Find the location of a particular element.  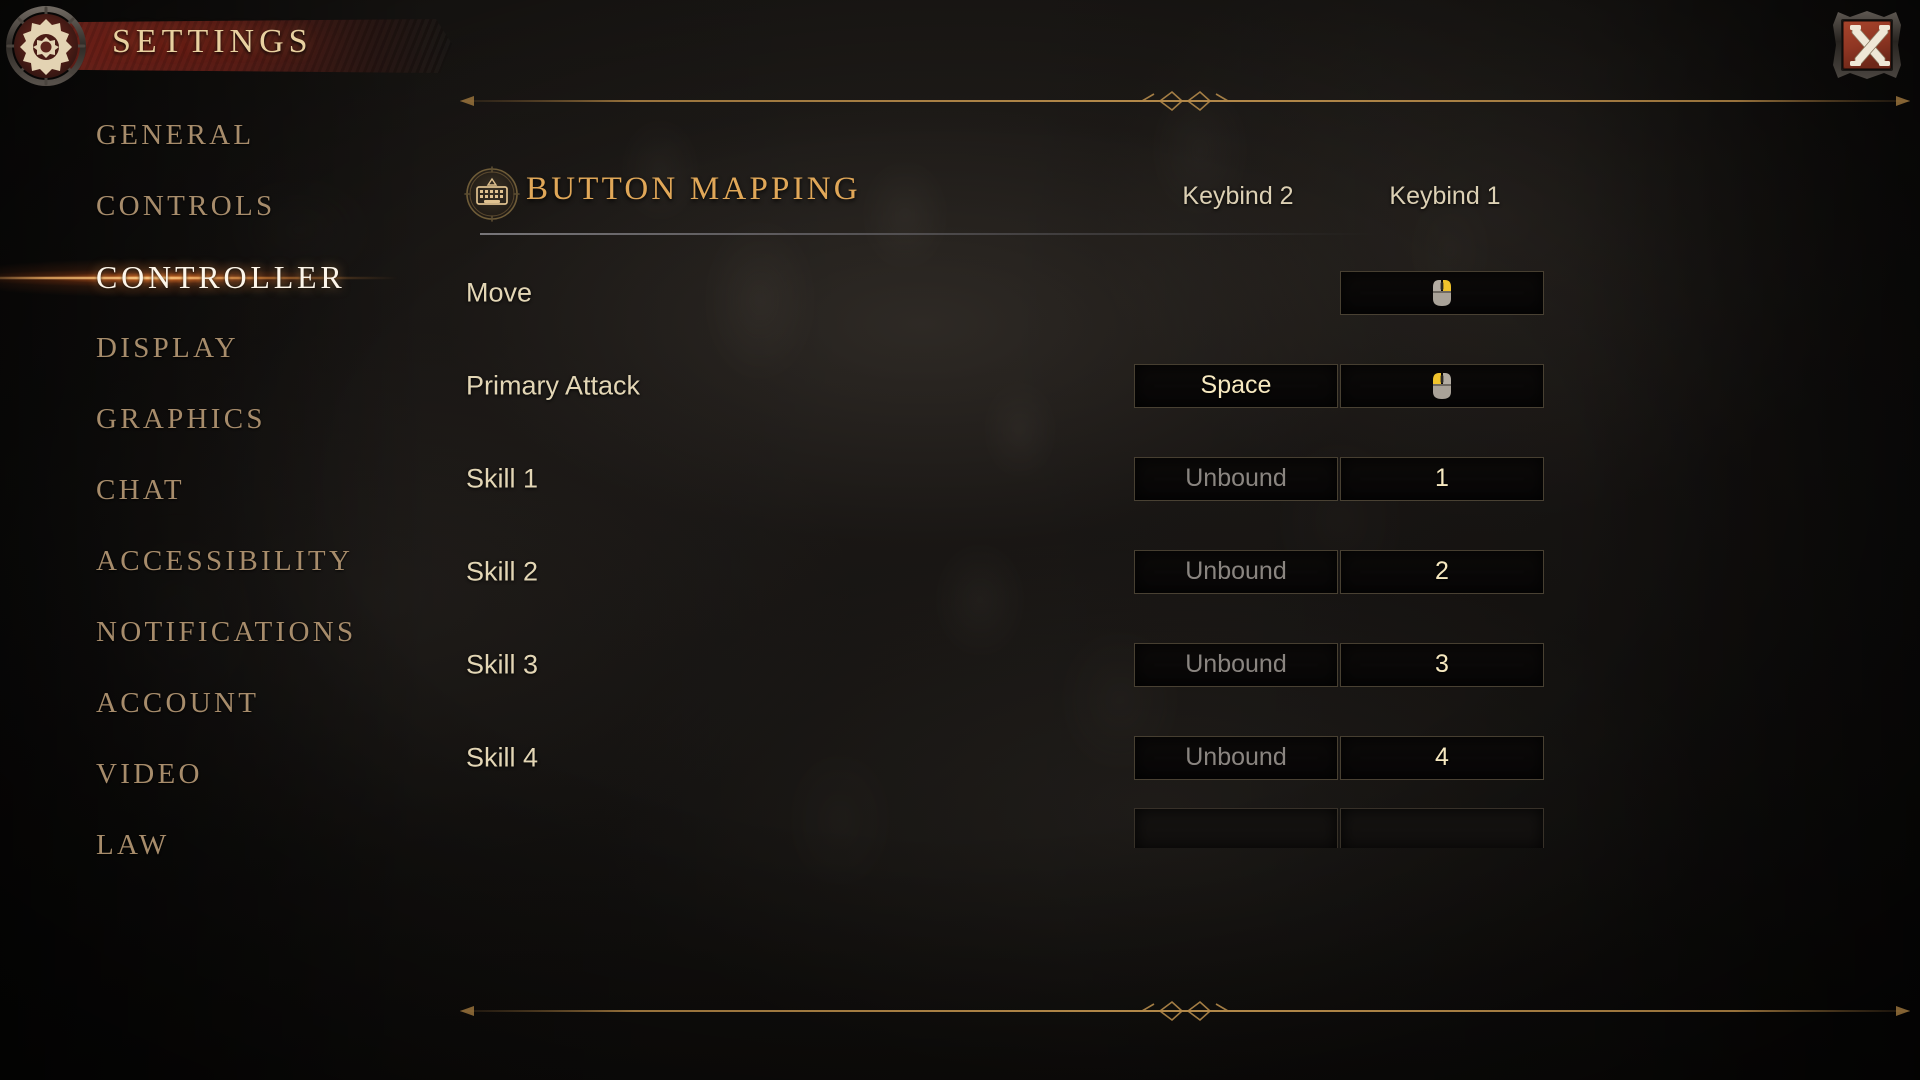

sidebar-item-label: ACCESSIBILITY is located at coordinates (225, 561).